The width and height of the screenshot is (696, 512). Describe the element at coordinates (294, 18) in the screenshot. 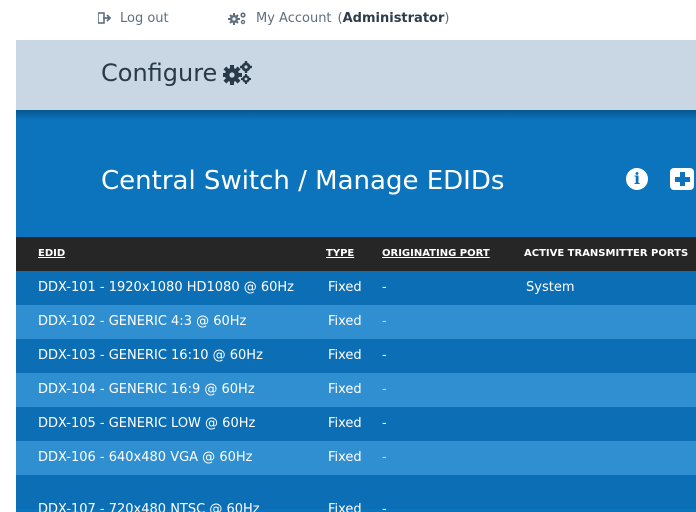

I see `my-account-label: My Account` at that location.